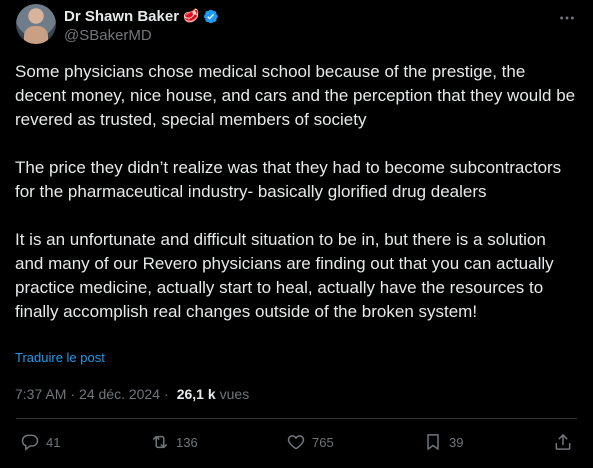 This screenshot has height=468, width=593. I want to click on reply-icon, so click(30, 442).